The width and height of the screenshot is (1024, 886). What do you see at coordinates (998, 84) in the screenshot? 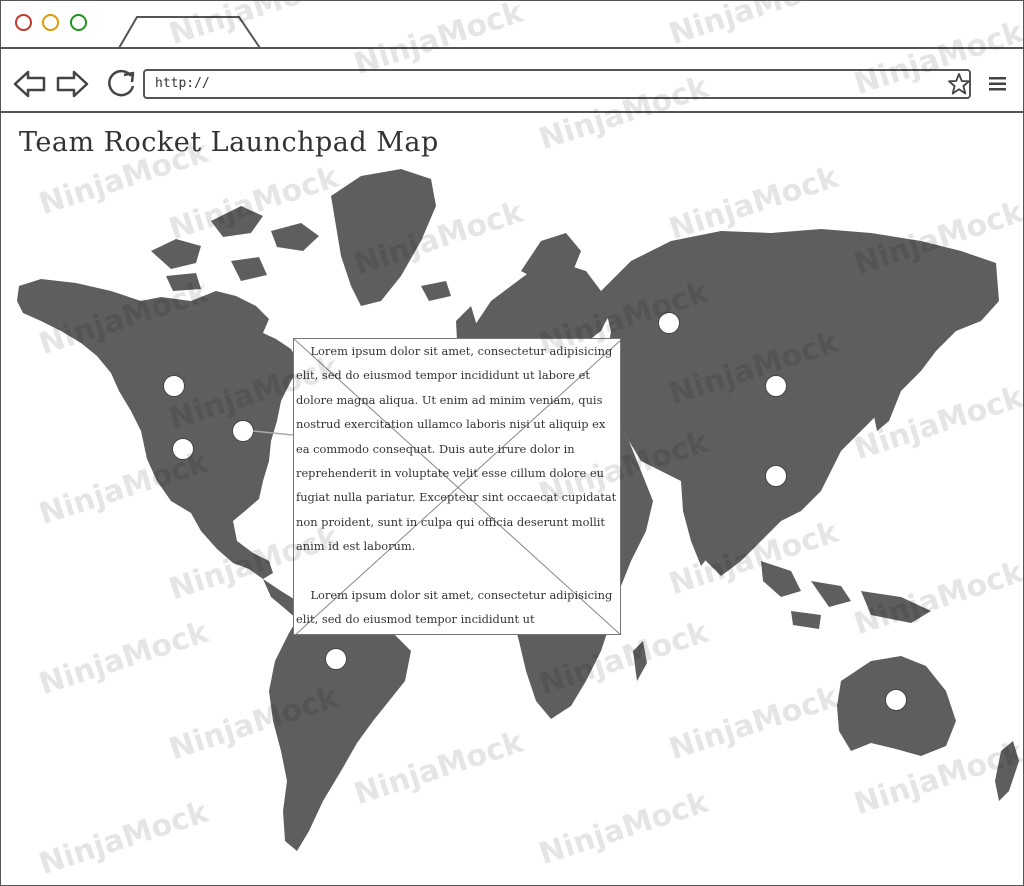
I see `menu-icon` at bounding box center [998, 84].